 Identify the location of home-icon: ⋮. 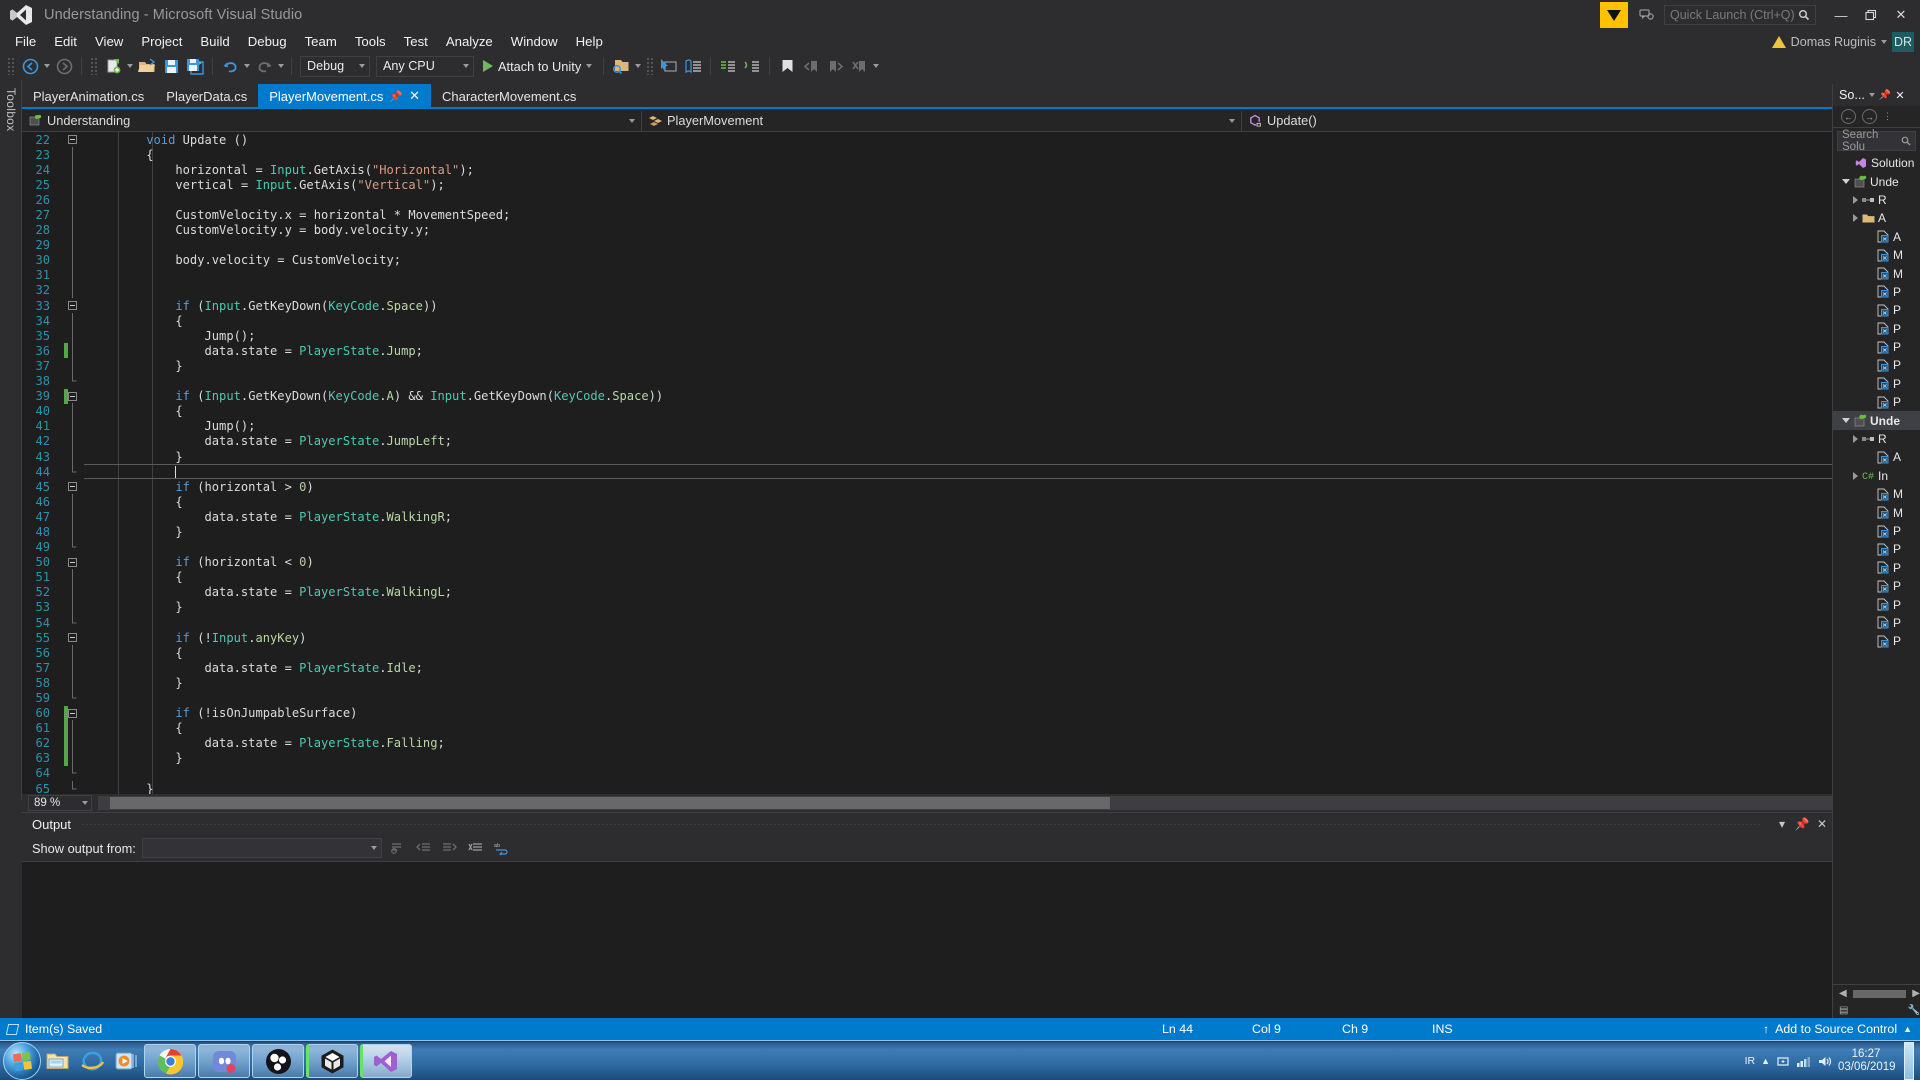
(1887, 116).